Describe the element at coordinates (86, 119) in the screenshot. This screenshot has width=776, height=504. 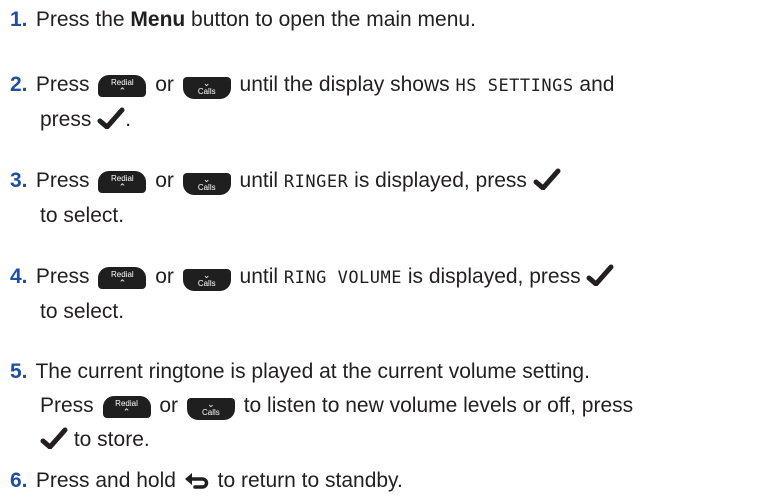
I see `step-continuation: press .` at that location.